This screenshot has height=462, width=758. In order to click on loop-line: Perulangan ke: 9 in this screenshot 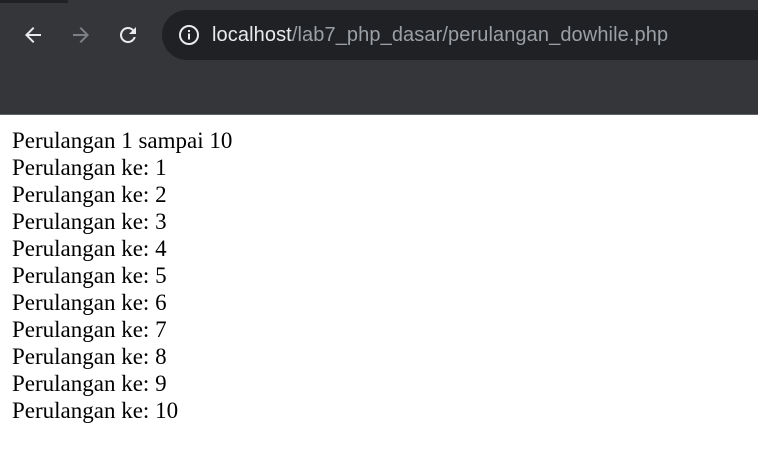, I will do `click(89, 383)`.